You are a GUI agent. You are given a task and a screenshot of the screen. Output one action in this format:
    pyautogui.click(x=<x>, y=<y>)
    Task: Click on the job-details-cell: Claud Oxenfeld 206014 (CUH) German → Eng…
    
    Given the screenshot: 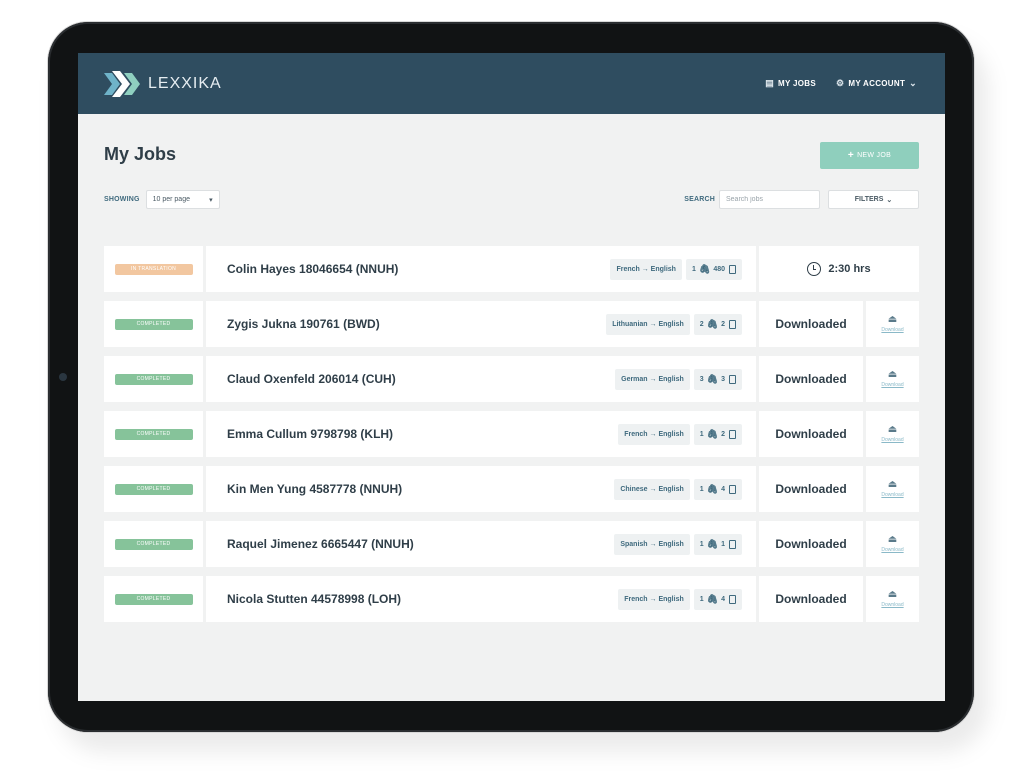 What is the action you would take?
    pyautogui.click(x=481, y=379)
    